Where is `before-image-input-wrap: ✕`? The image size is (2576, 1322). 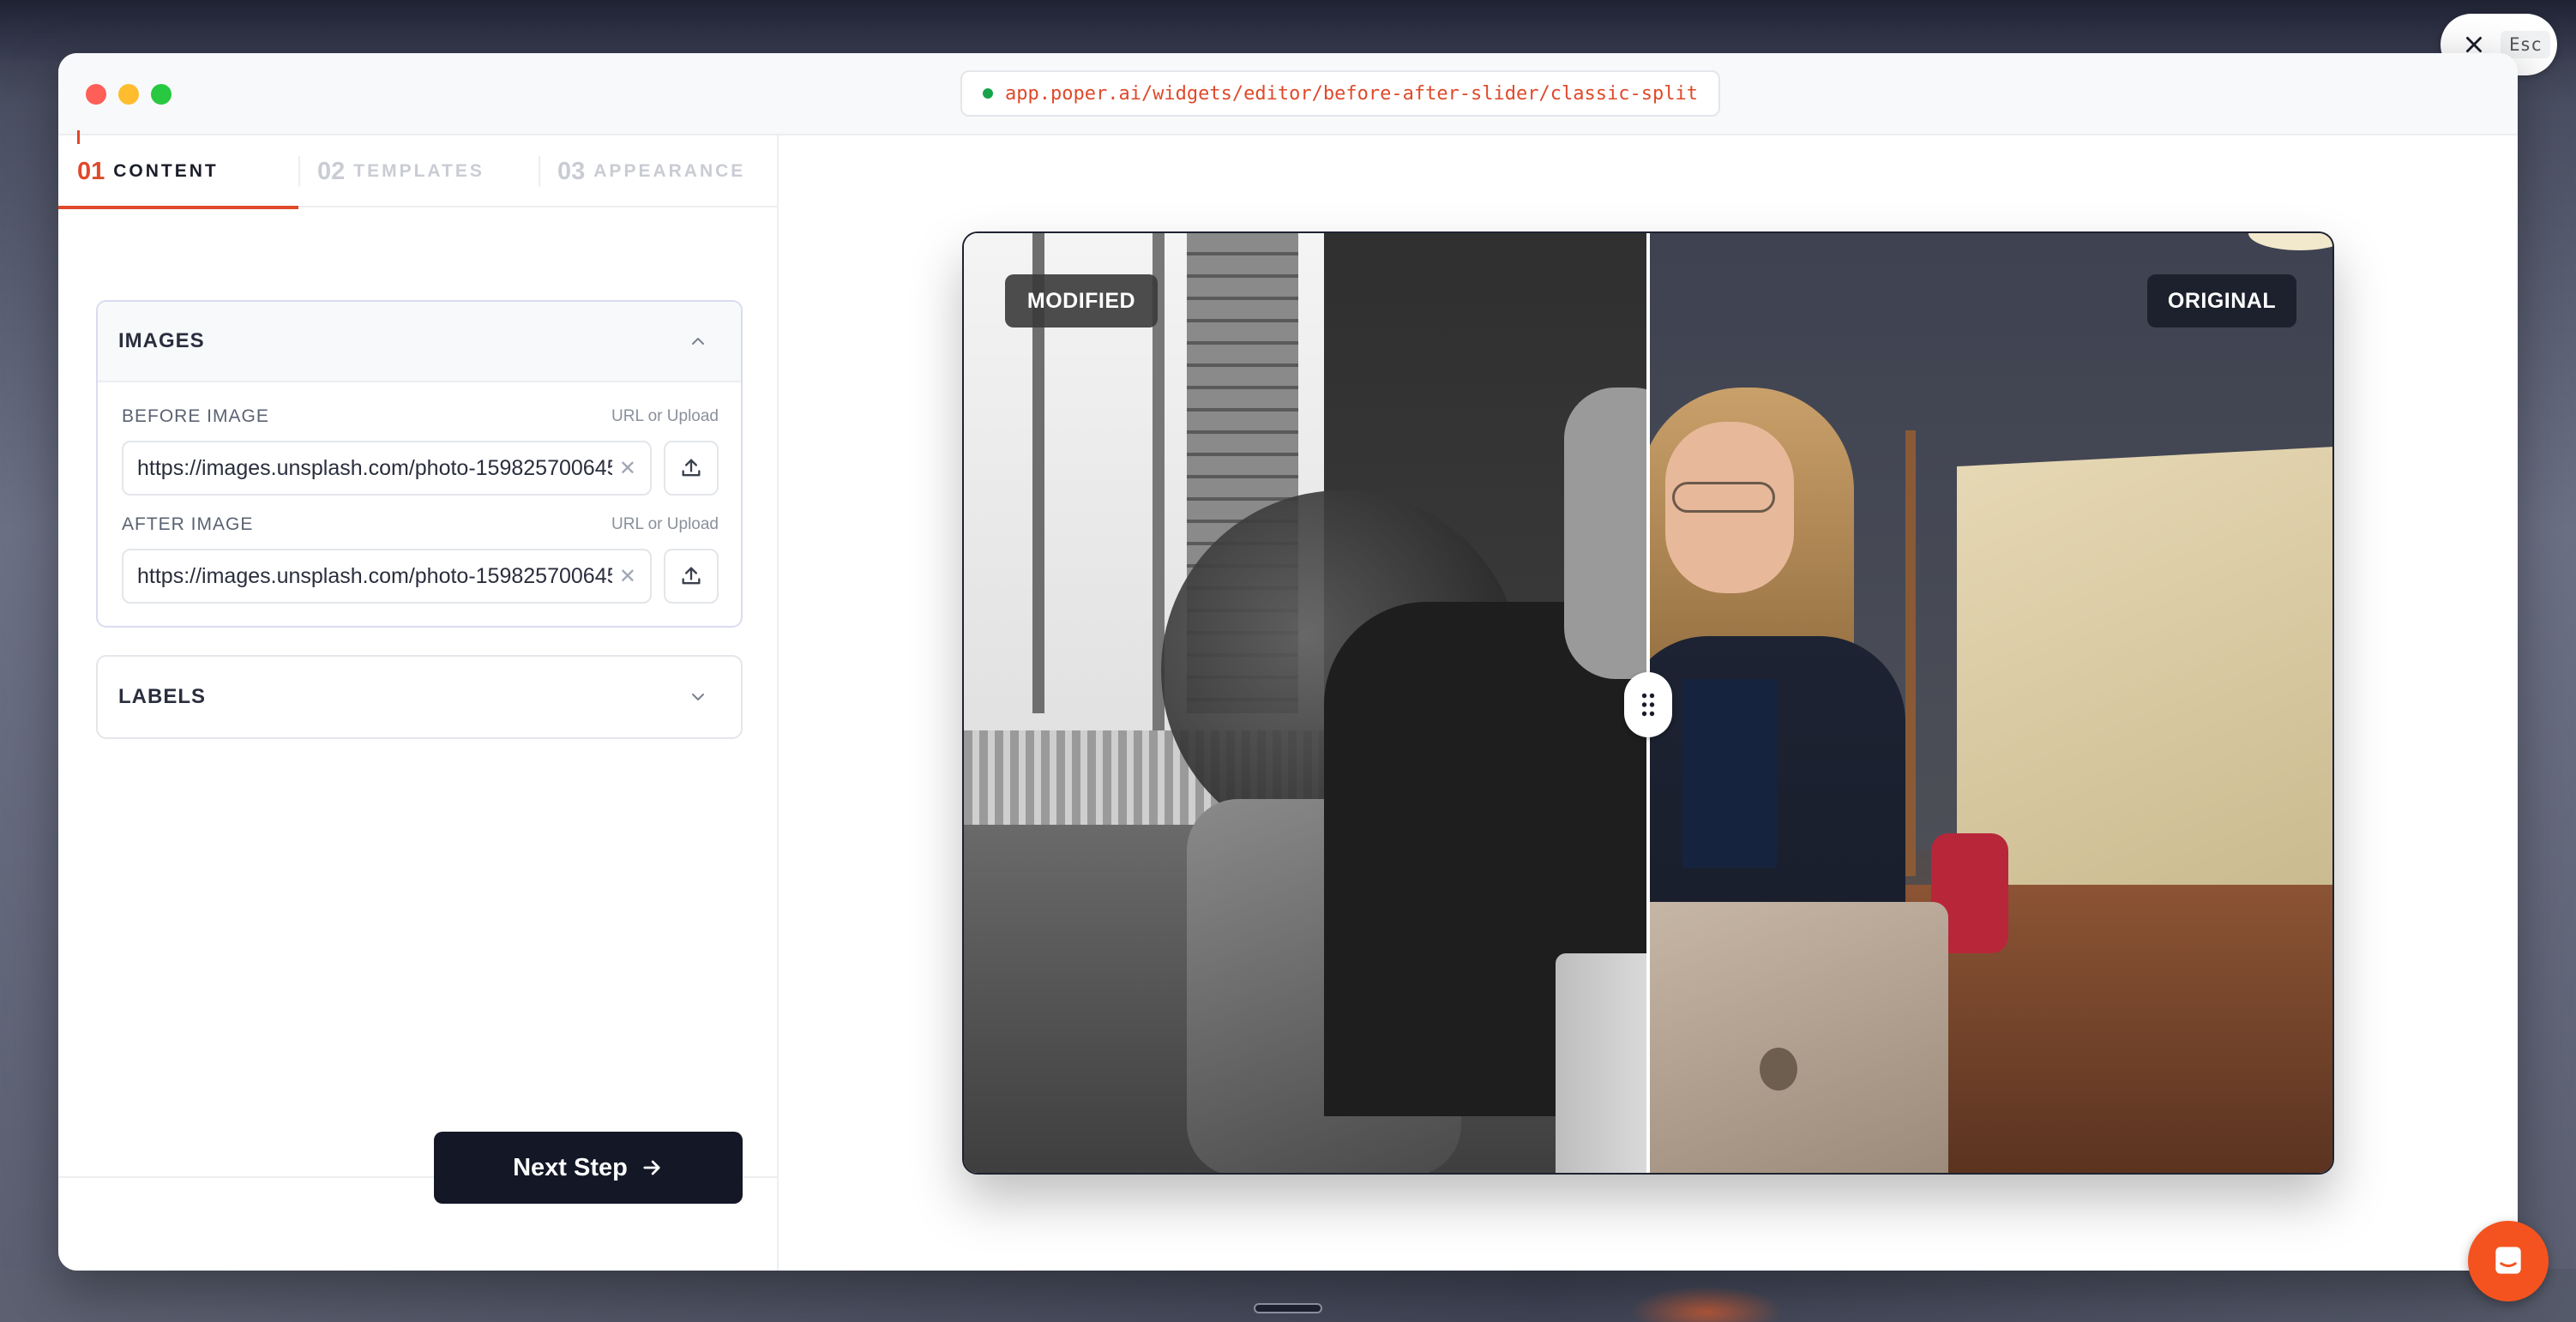
before-image-input-wrap: ✕ is located at coordinates (387, 469).